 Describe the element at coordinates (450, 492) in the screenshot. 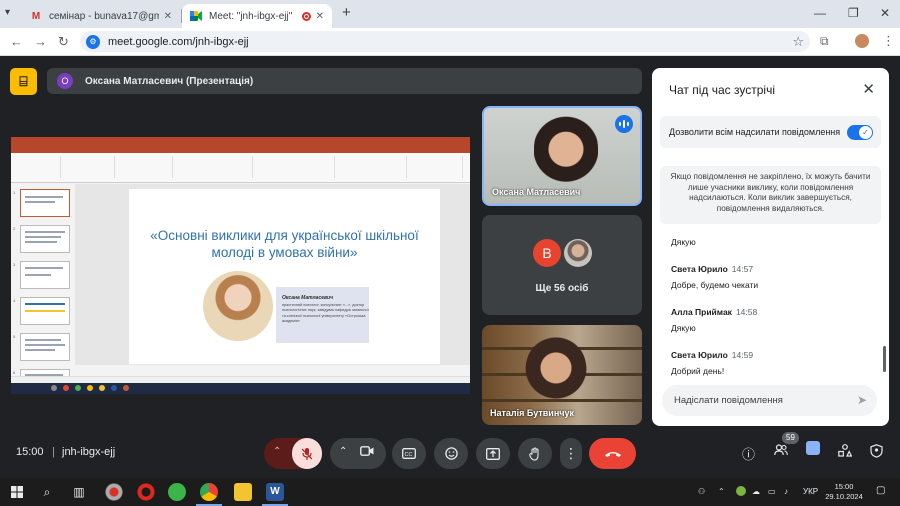

I see `windows-taskbar: ⌕ ▥ W ⚇ ⌃ ☁ ▭ ♪ УКР 15:00 29.10.2024 ▢` at that location.